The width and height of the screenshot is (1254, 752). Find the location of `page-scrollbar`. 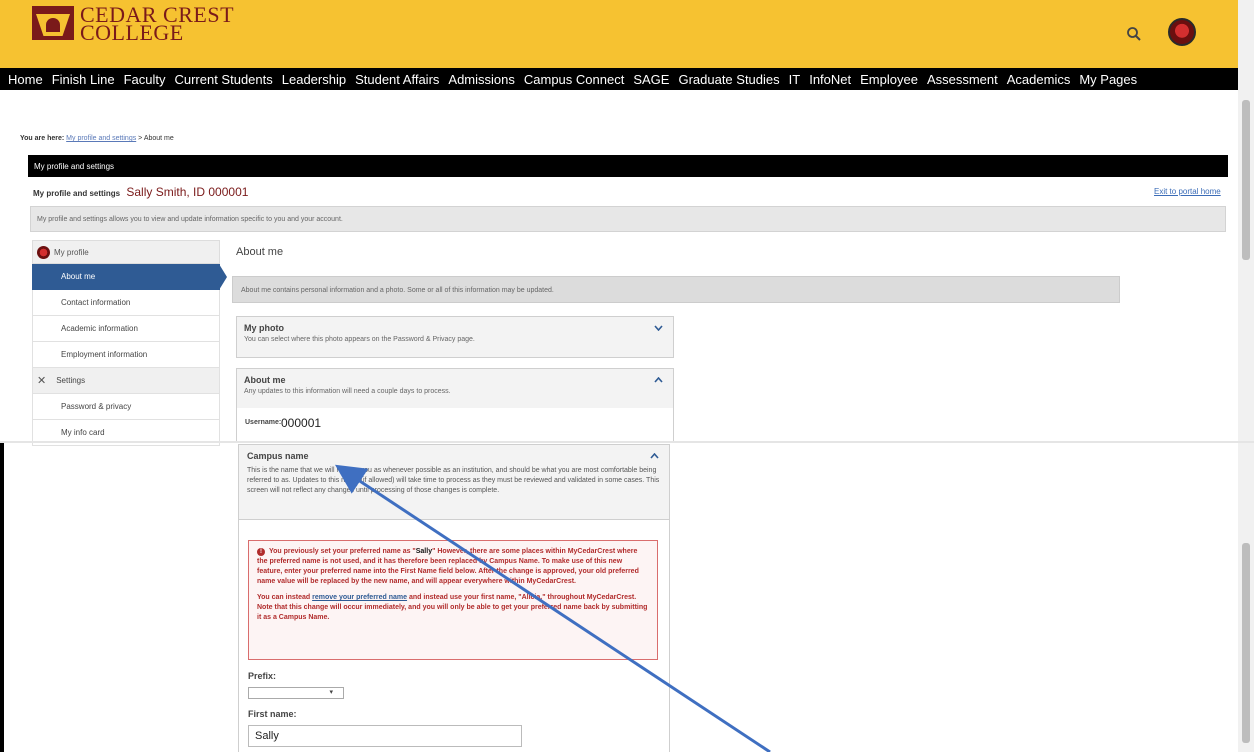

page-scrollbar is located at coordinates (1246, 220).